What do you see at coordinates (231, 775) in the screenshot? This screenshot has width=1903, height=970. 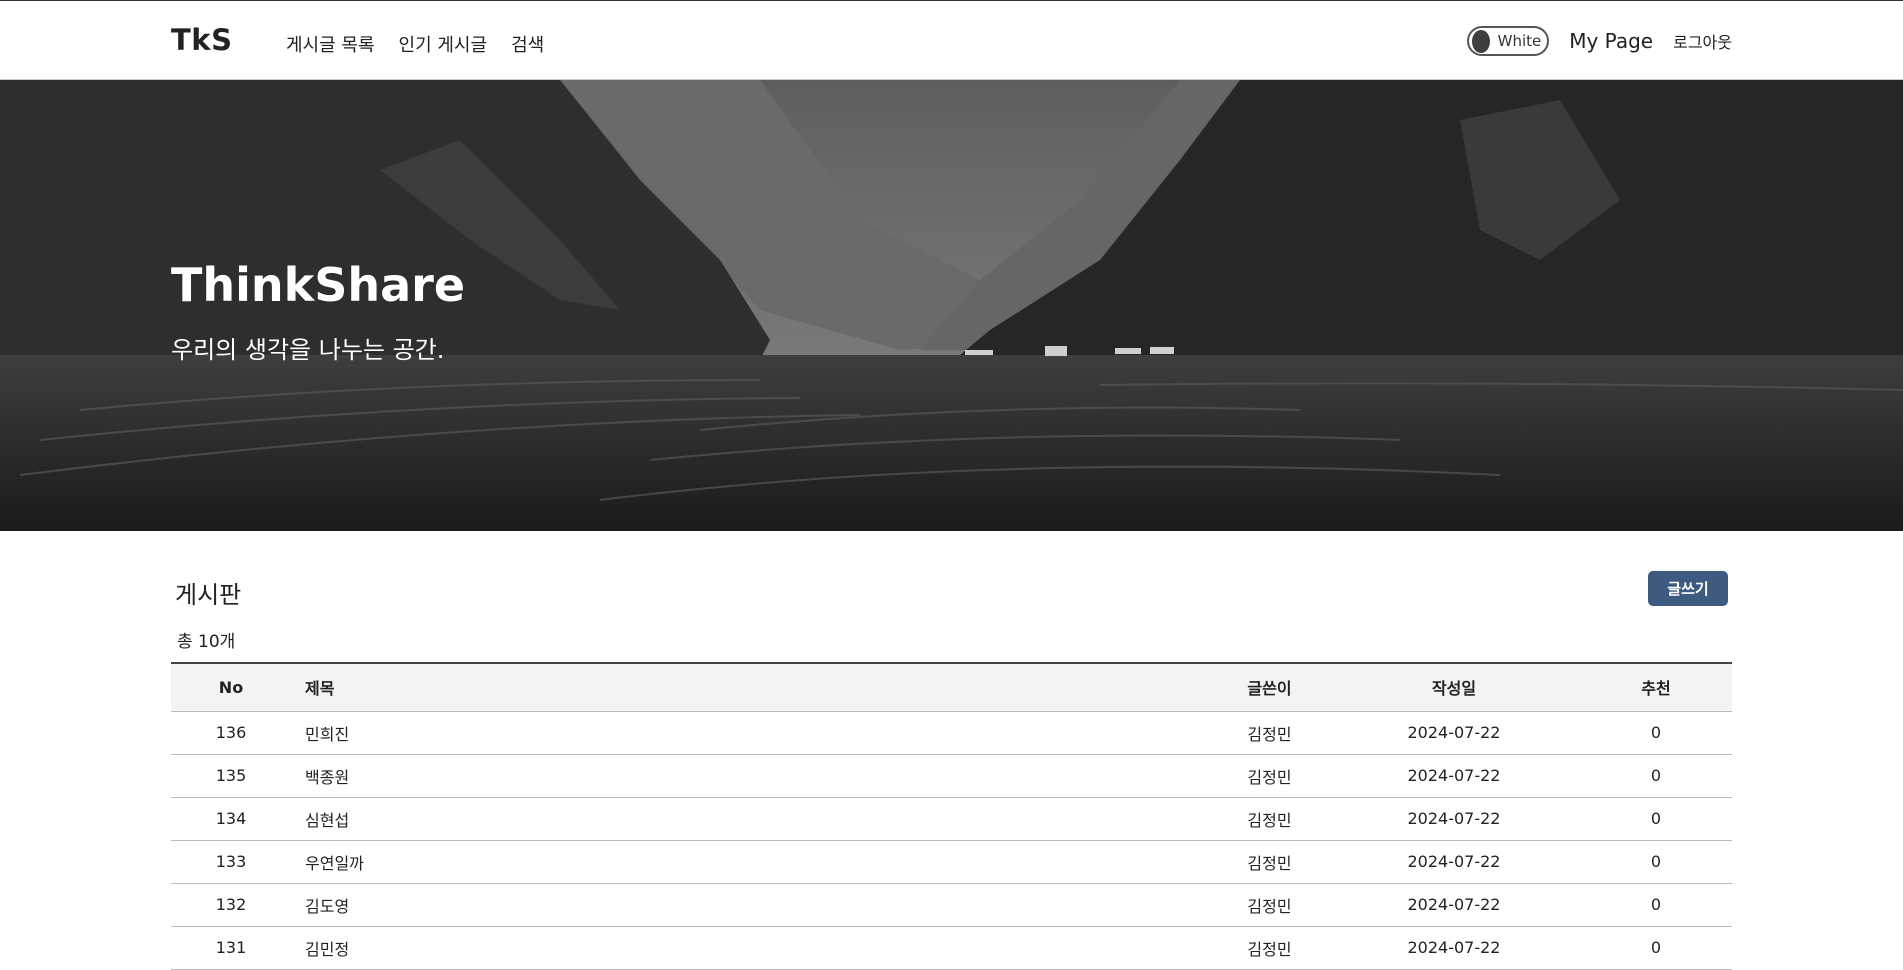 I see `row-no: 135` at bounding box center [231, 775].